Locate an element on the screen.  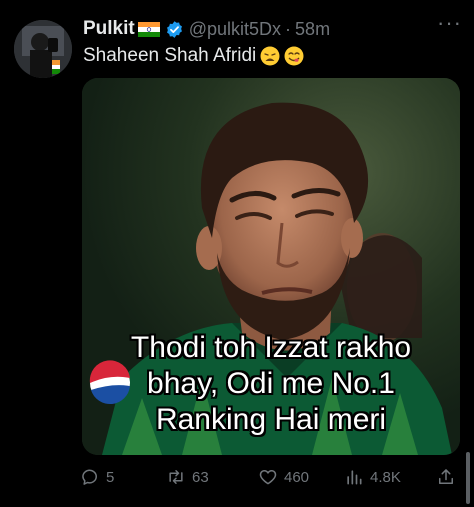
views-button: 4.8K is located at coordinates (372, 477).